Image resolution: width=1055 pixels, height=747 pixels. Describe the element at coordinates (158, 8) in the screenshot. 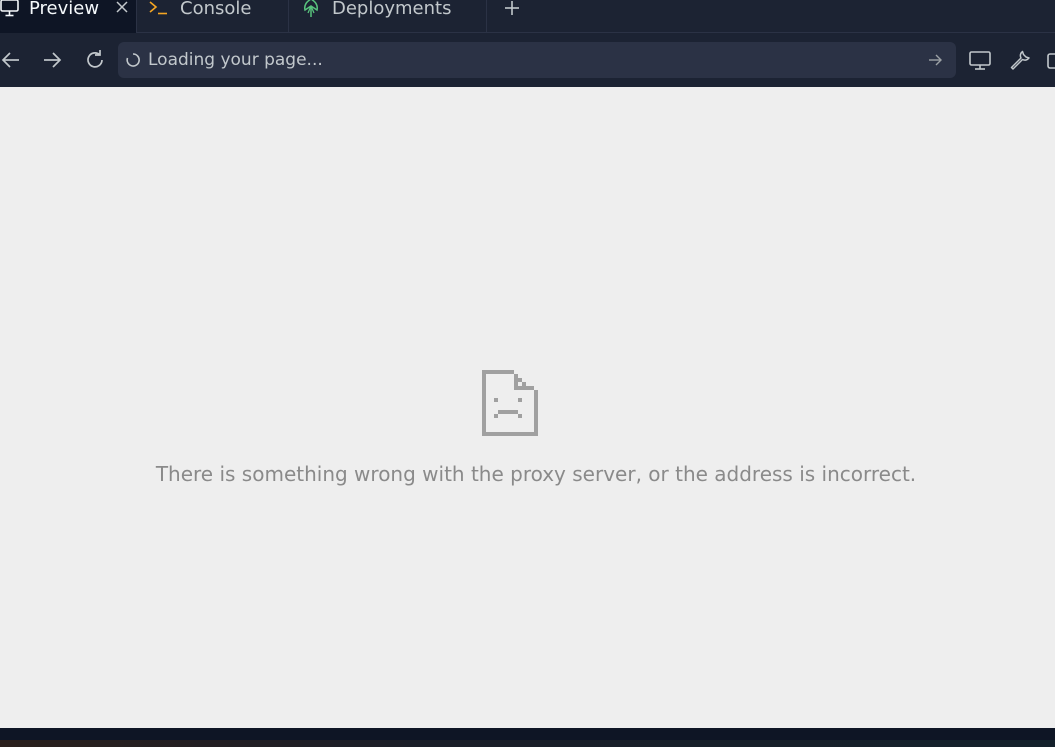

I see `terminal-icon` at that location.